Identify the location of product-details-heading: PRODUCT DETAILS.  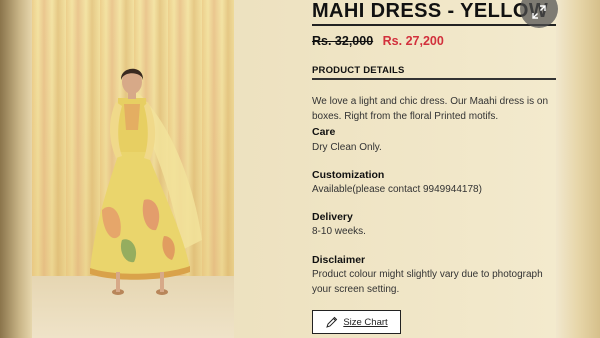
(358, 70).